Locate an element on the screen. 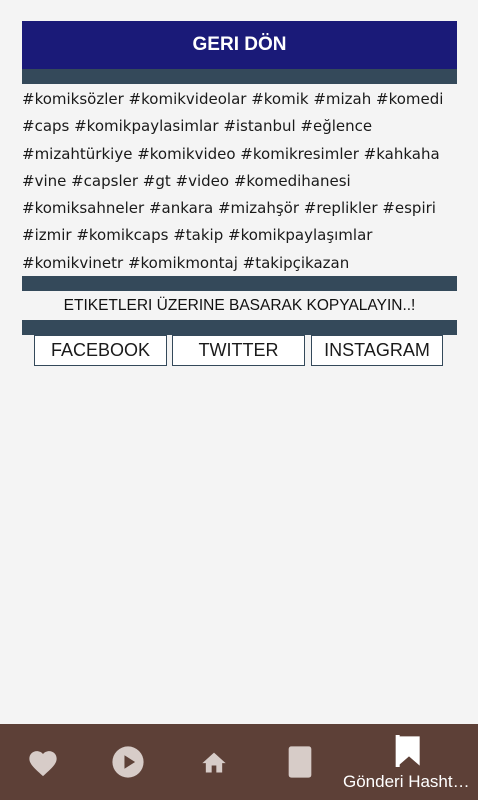 This screenshot has width=478, height=800. nav-item-posts is located at coordinates (300, 762).